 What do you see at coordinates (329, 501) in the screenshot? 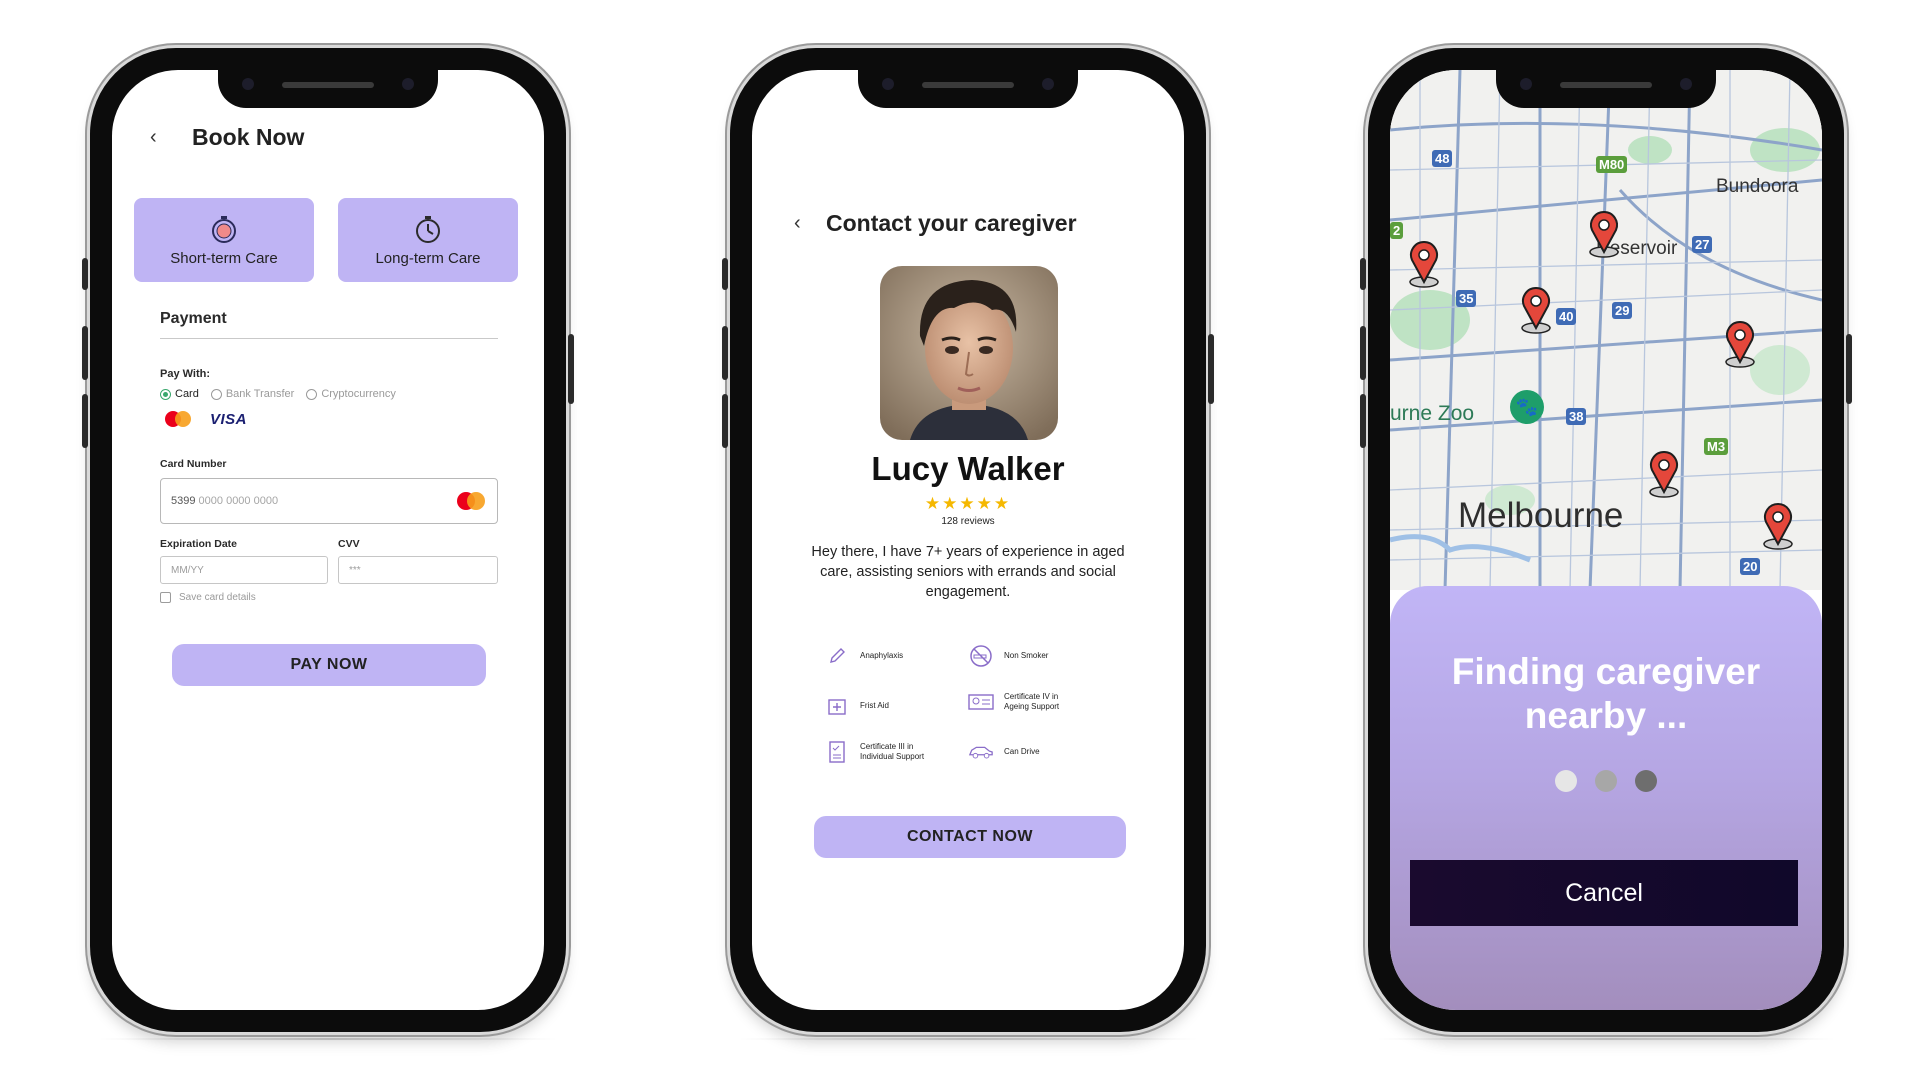
I see `card-number-input: 5399 0000 0000 0000` at bounding box center [329, 501].